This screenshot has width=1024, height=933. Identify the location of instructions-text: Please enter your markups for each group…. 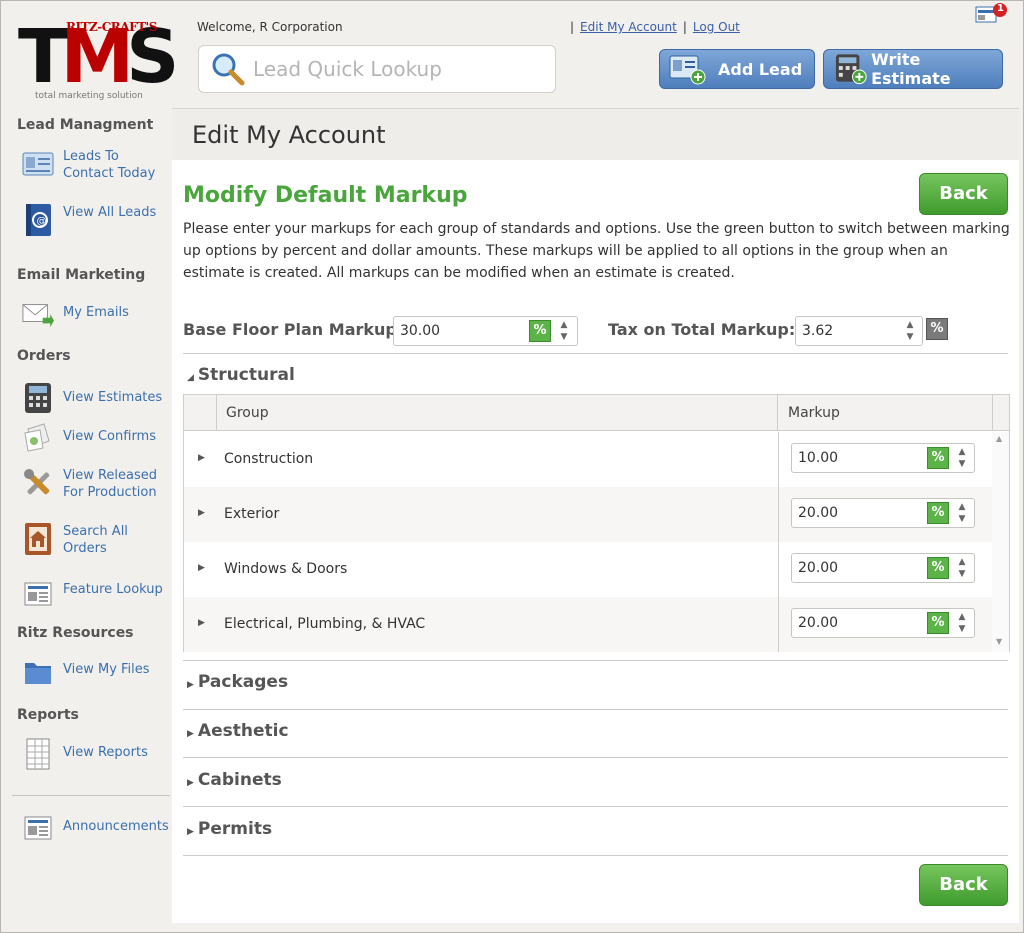
(596, 251).